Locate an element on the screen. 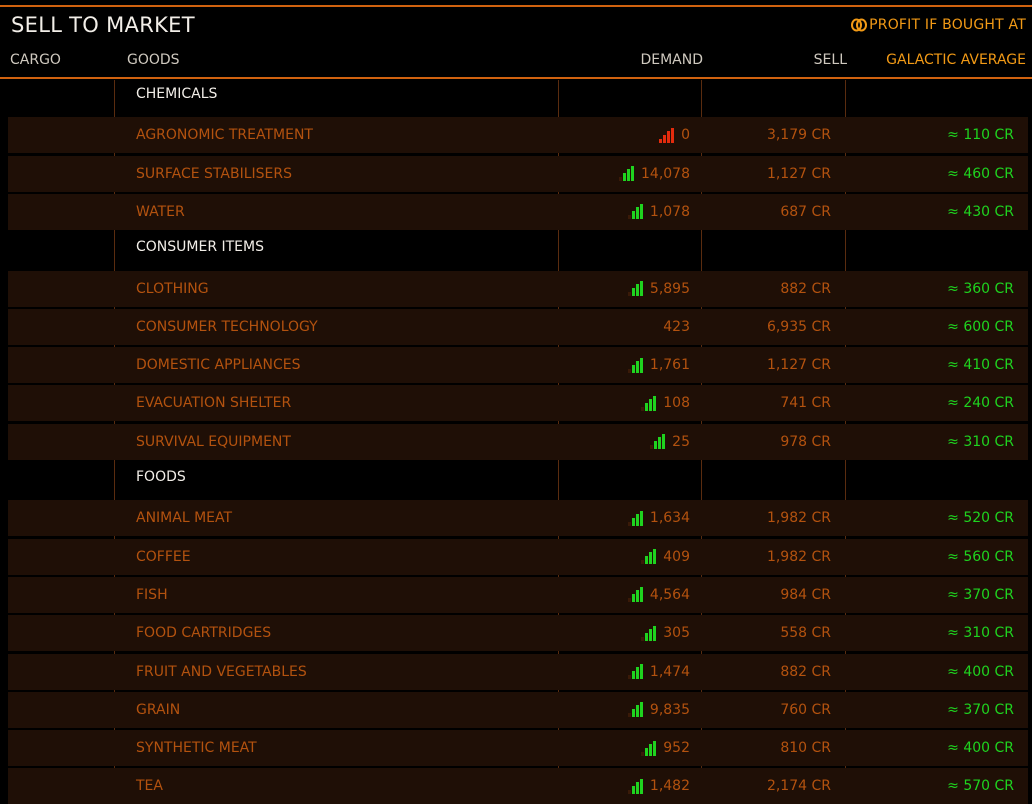  commodity-name: FOOD CARTRIDGES is located at coordinates (204, 633).